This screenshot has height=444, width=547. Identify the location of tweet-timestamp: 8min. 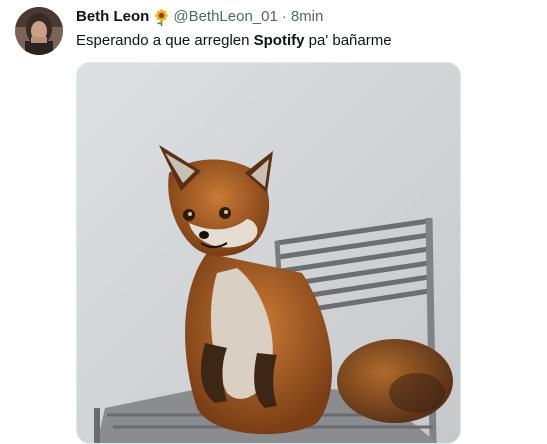
(307, 17).